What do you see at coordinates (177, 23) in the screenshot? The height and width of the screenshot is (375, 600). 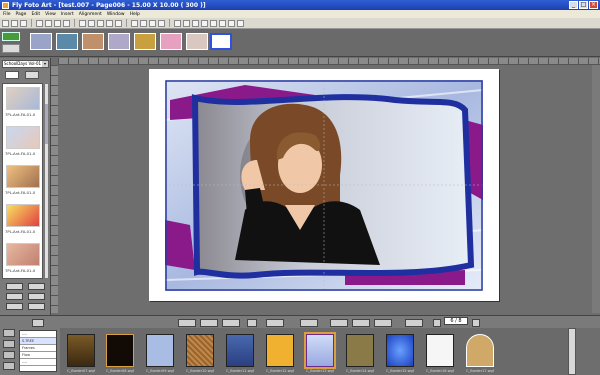 I see `align-left-icon` at bounding box center [177, 23].